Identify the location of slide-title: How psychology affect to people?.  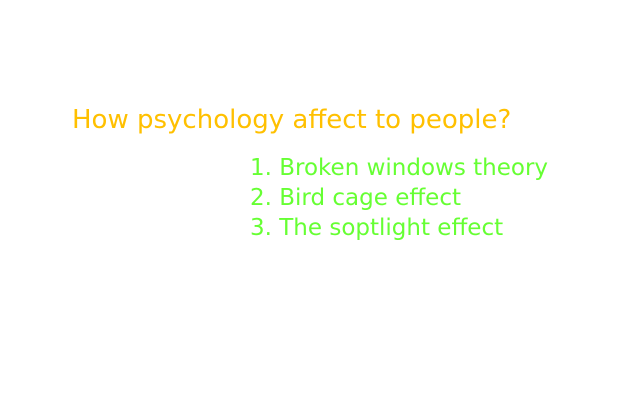
(292, 120).